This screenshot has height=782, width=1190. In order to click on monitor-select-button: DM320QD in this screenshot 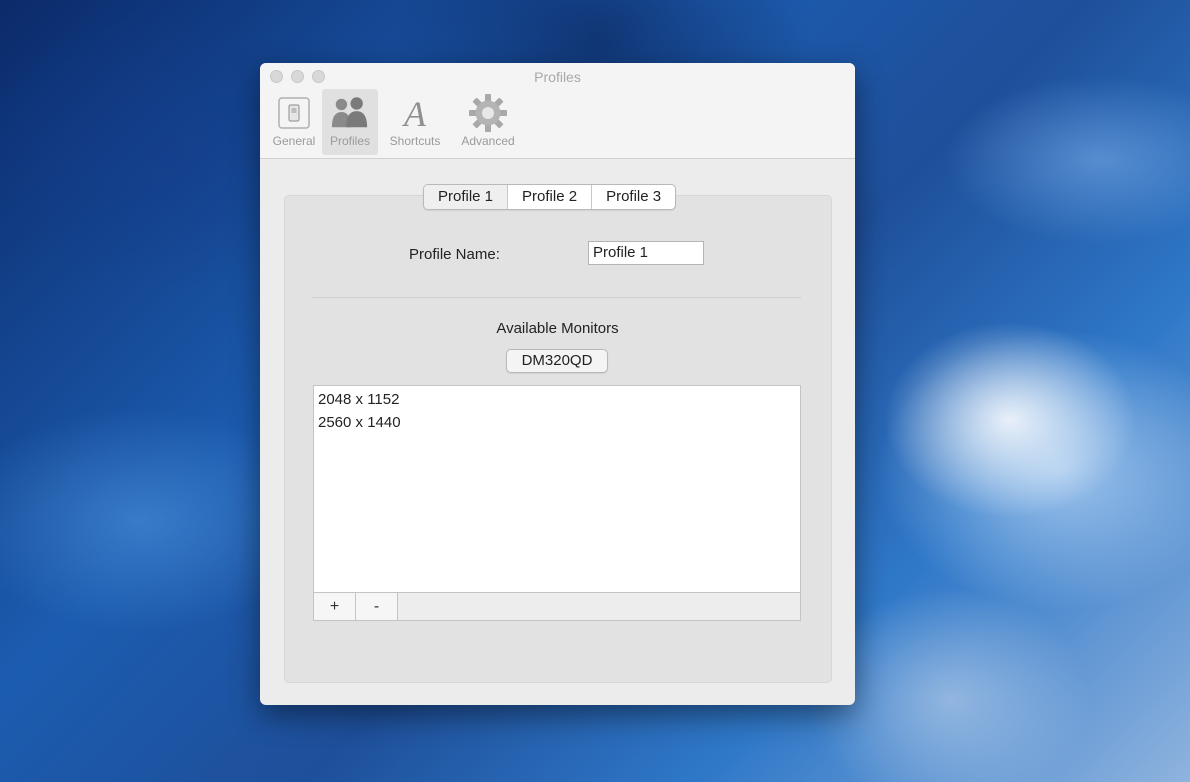, I will do `click(557, 361)`.